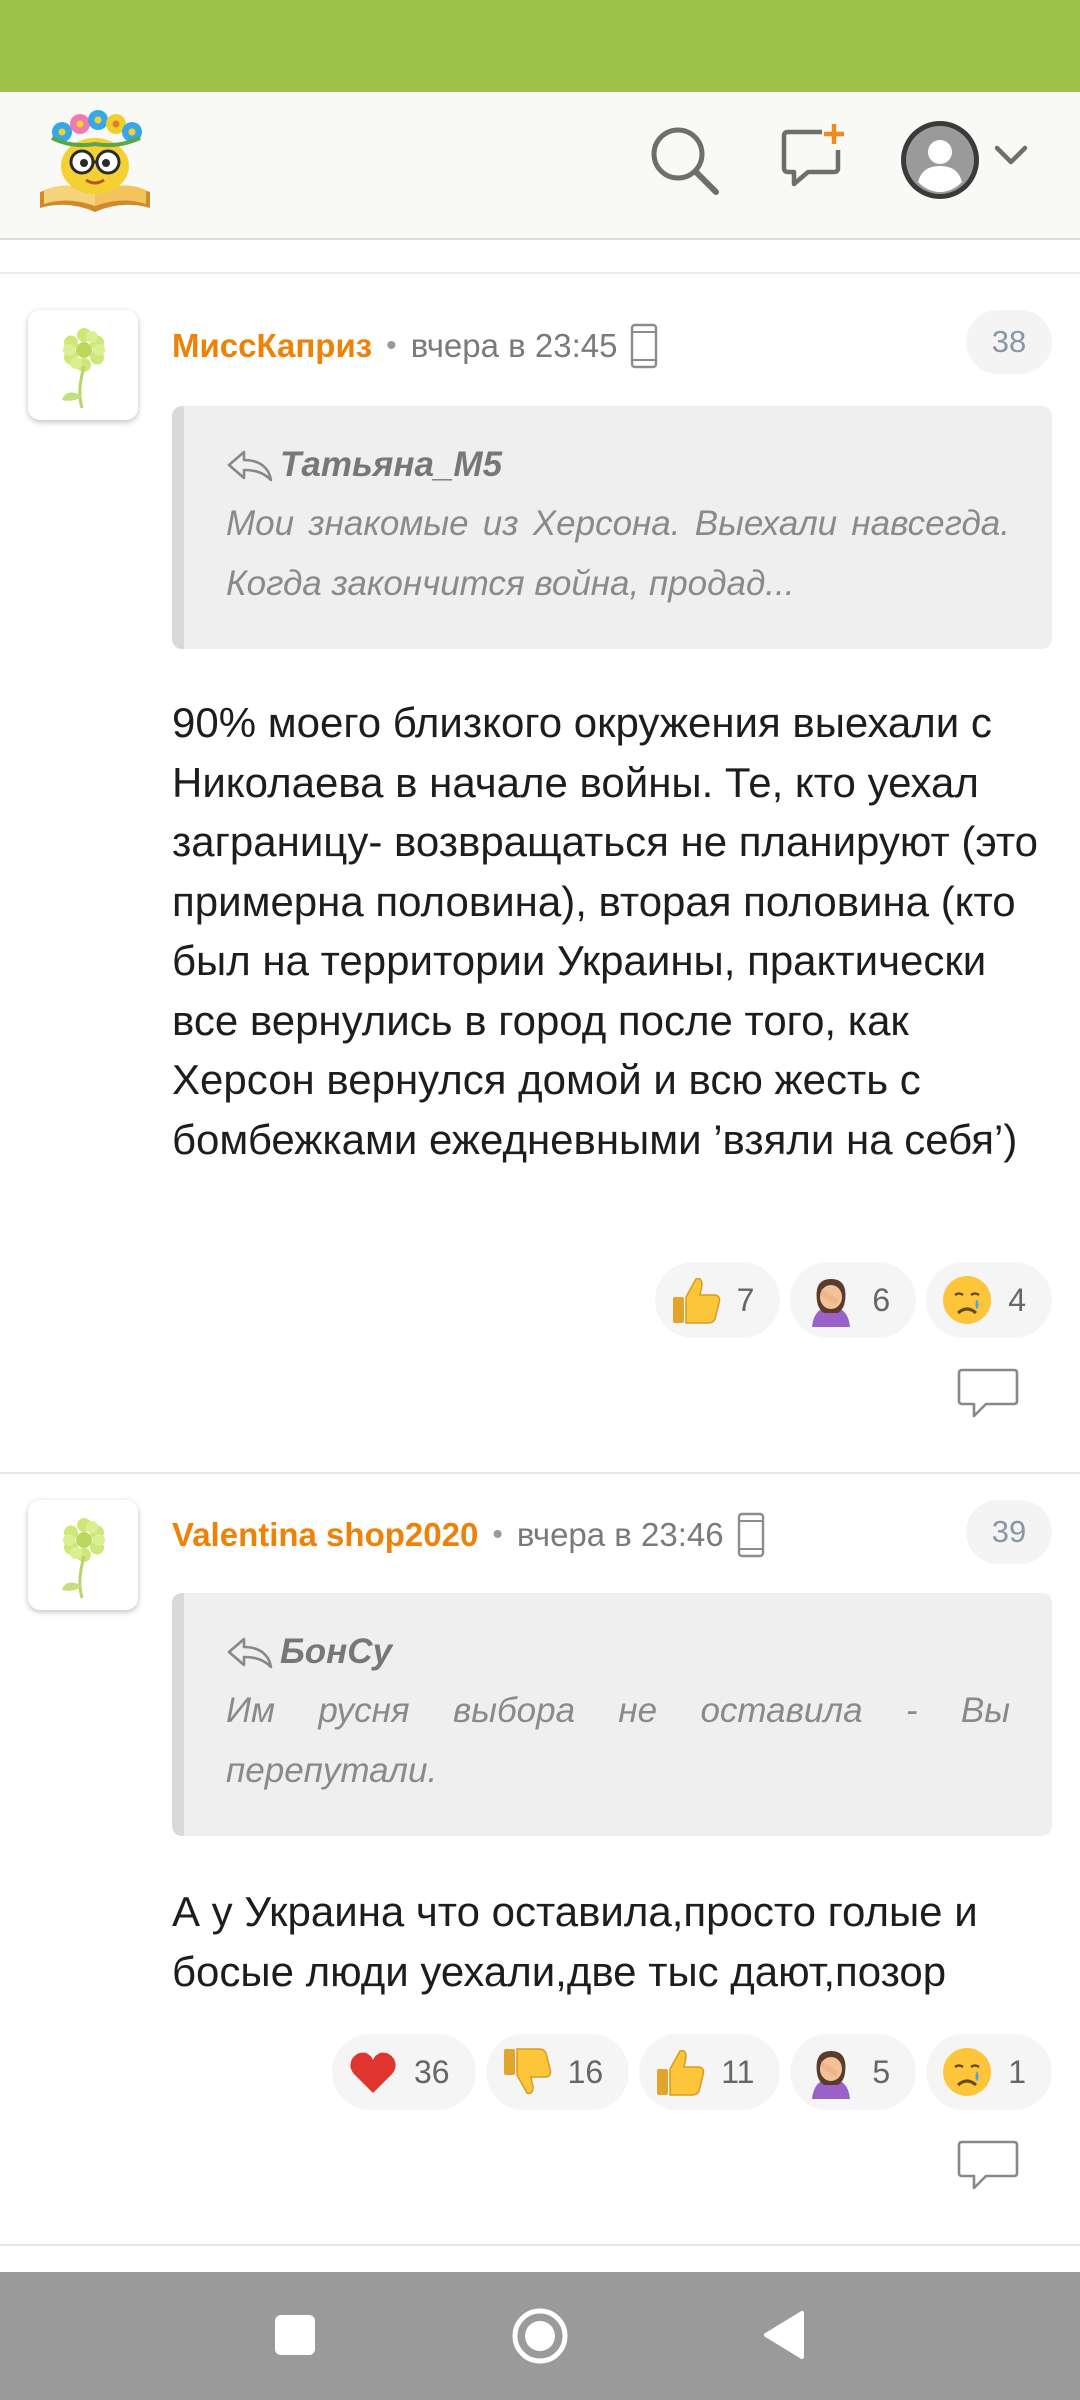  What do you see at coordinates (527, 2072) in the screenshot?
I see `thumbs-down-icon` at bounding box center [527, 2072].